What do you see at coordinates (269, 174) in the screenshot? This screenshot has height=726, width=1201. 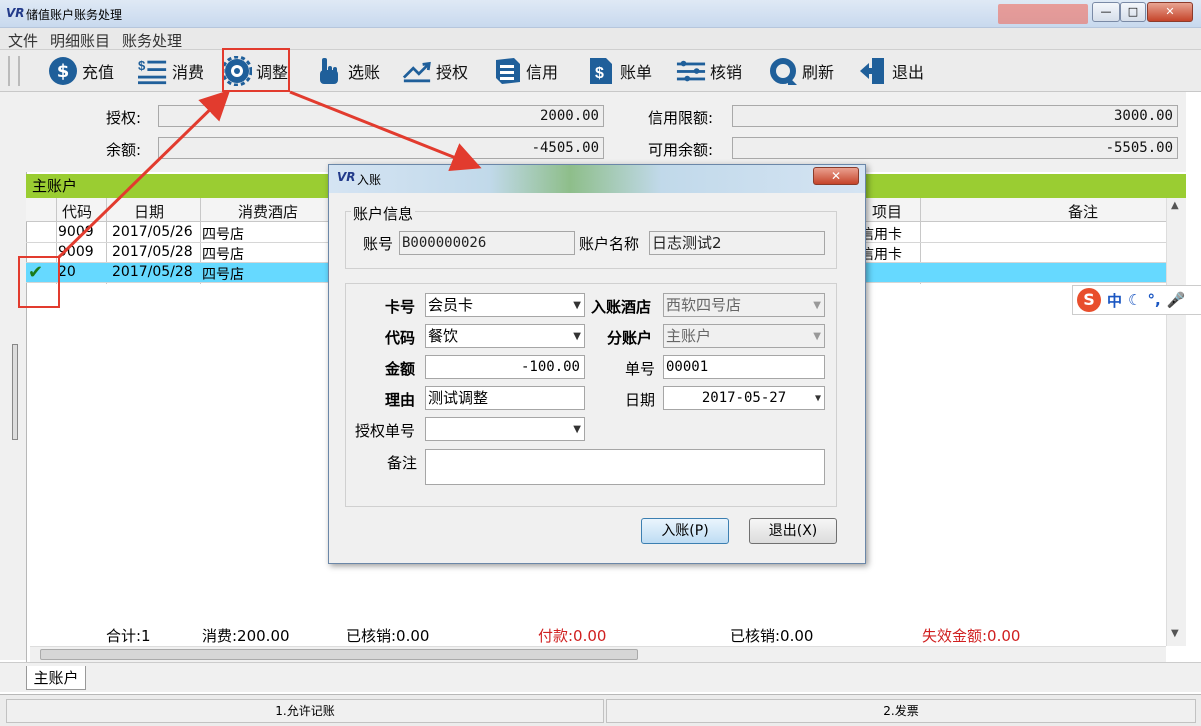 I see `annotation-arrows` at bounding box center [269, 174].